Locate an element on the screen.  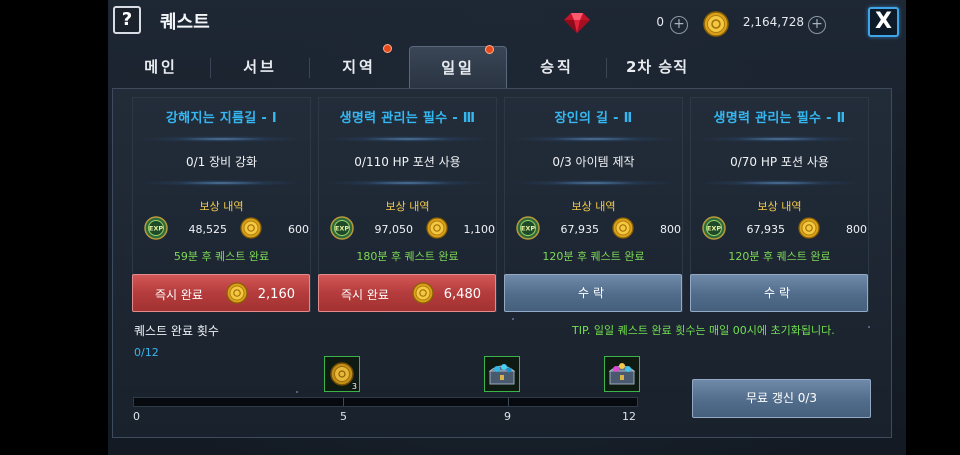
tab-daily: 일일 is located at coordinates (458, 66).